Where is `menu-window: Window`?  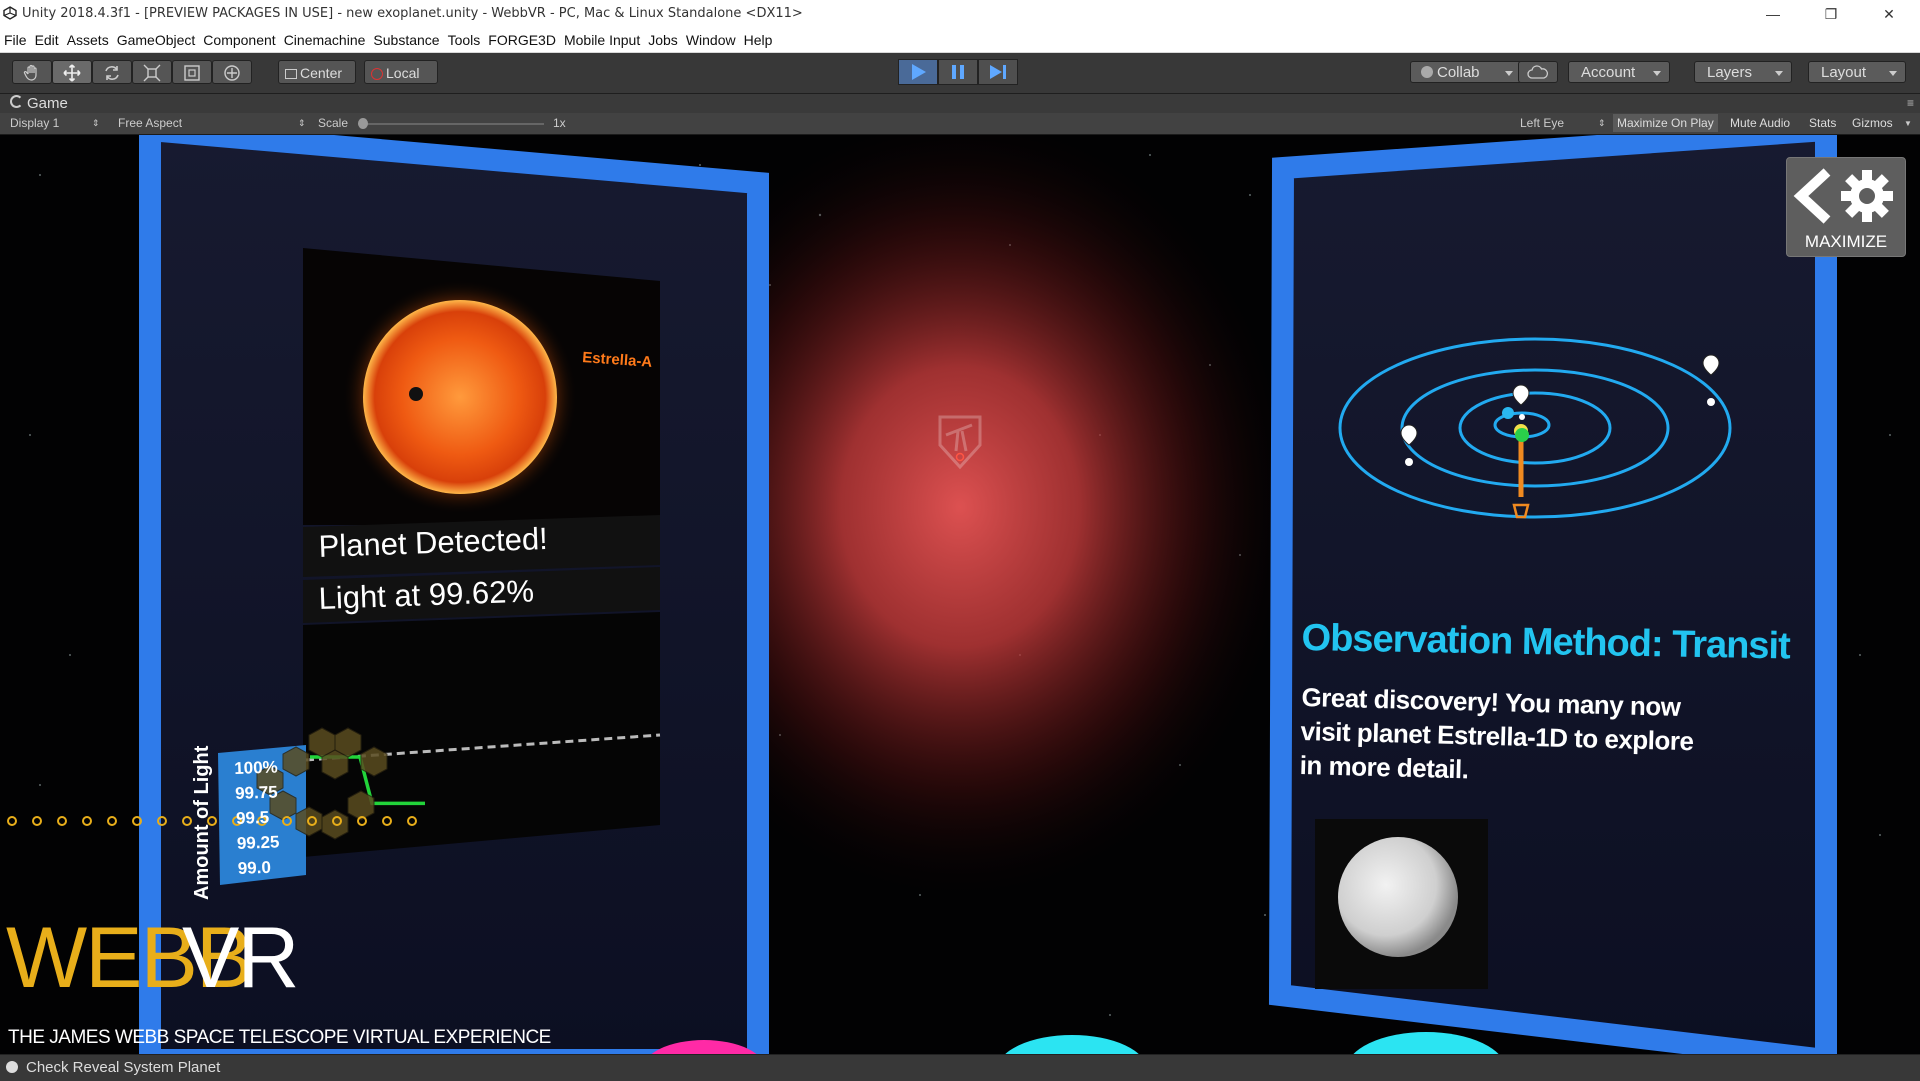 menu-window: Window is located at coordinates (711, 40).